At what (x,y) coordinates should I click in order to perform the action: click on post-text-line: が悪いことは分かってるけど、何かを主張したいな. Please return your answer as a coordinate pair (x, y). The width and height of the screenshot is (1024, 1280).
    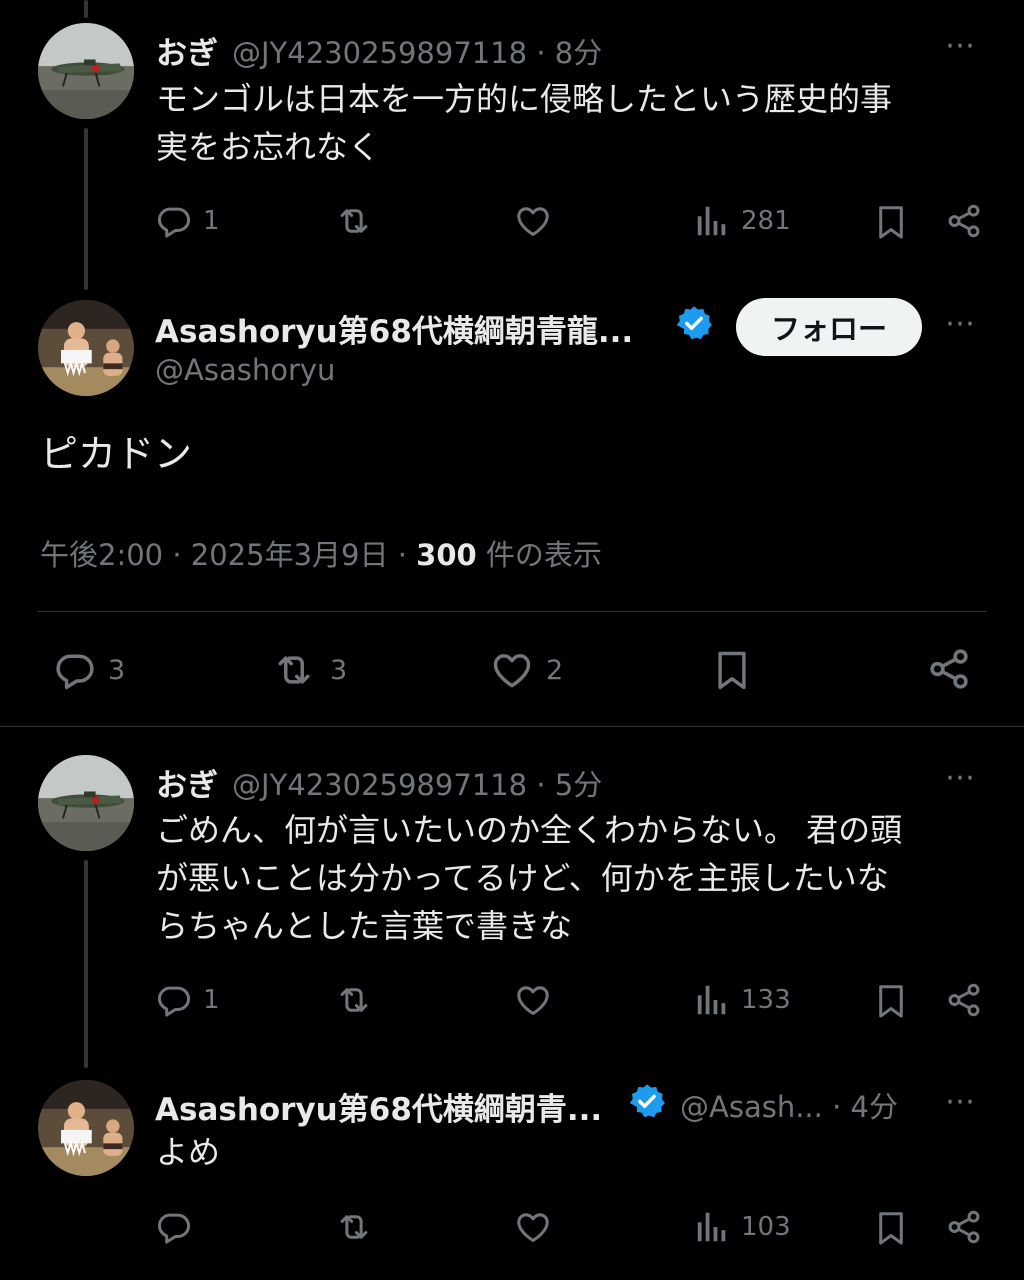
    Looking at the image, I should click on (522, 878).